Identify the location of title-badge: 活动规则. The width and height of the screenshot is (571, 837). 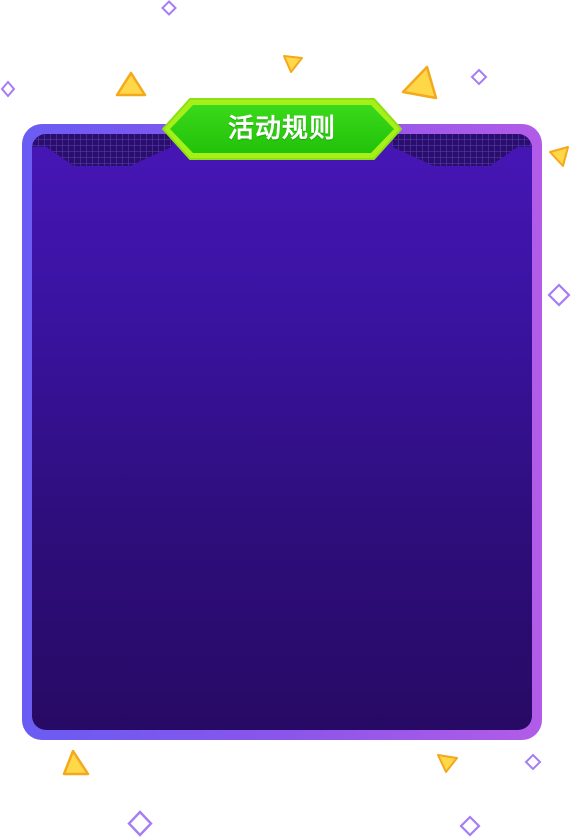
(282, 129).